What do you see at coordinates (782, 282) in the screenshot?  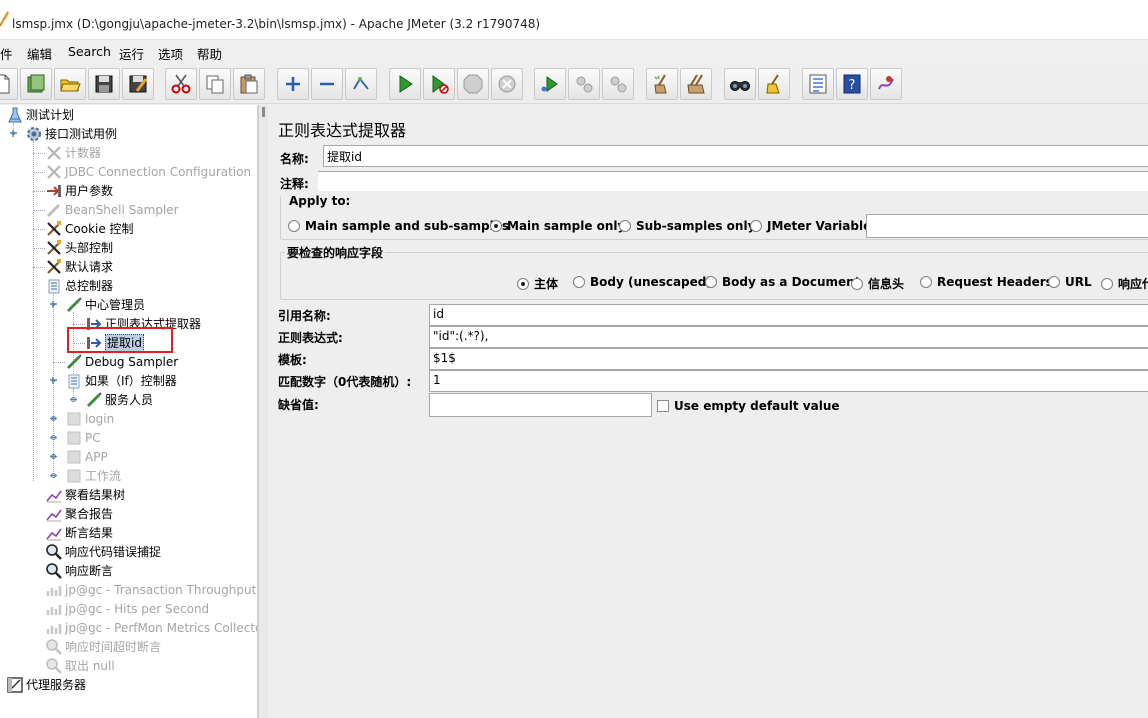 I see `field-body-as-document-radio: Body as a Document` at bounding box center [782, 282].